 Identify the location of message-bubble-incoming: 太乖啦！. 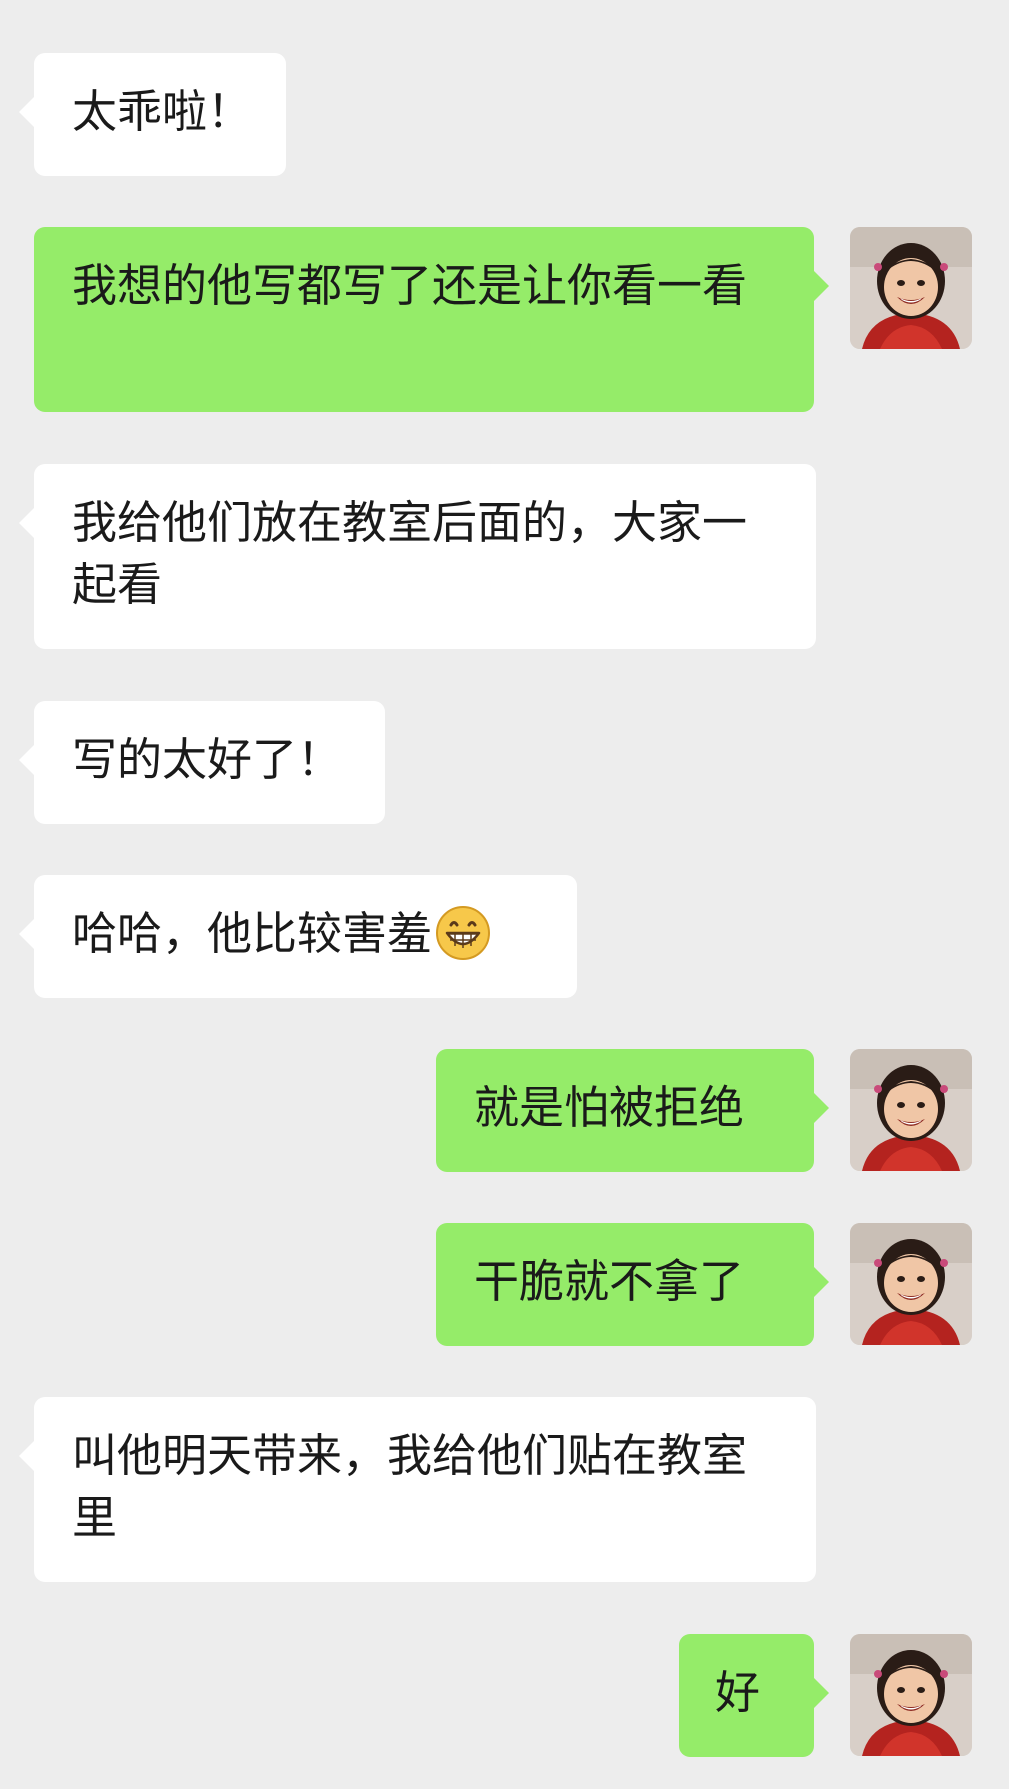
(152, 114).